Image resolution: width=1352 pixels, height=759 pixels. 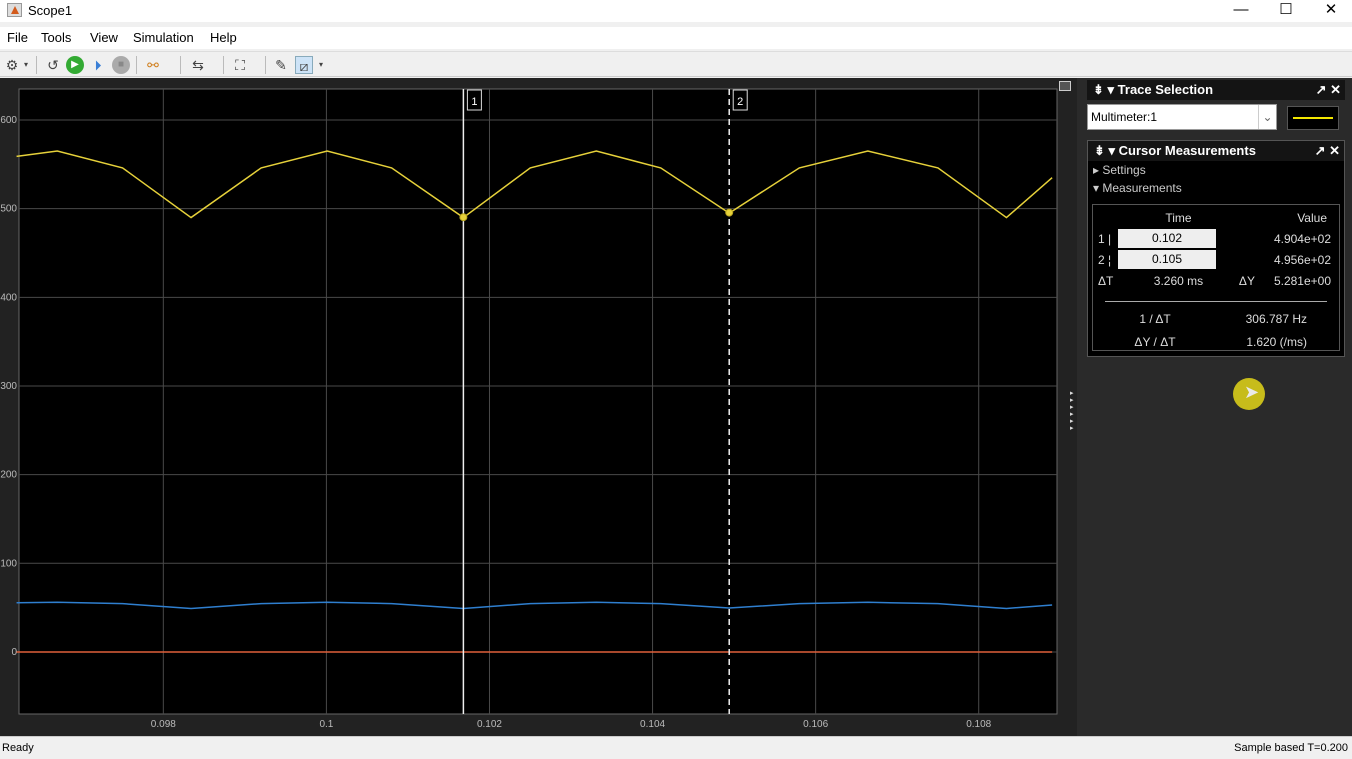 I want to click on trace-select: Multimeter:1 ⌄, so click(x=1182, y=117).